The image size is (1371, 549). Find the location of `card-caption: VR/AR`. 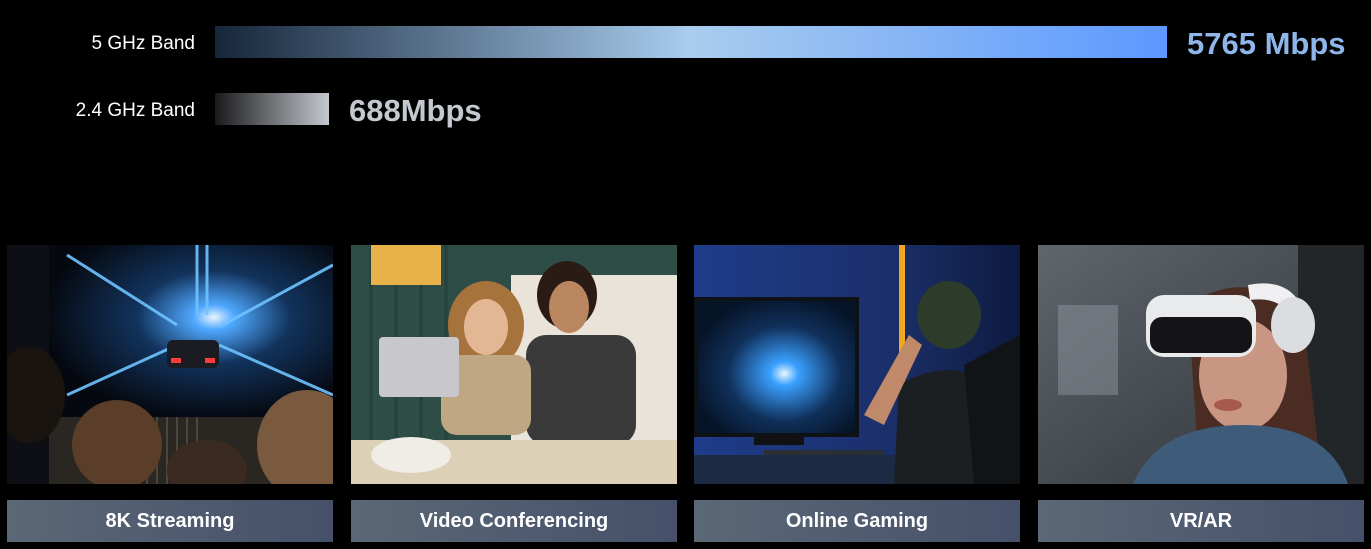

card-caption: VR/AR is located at coordinates (1201, 521).